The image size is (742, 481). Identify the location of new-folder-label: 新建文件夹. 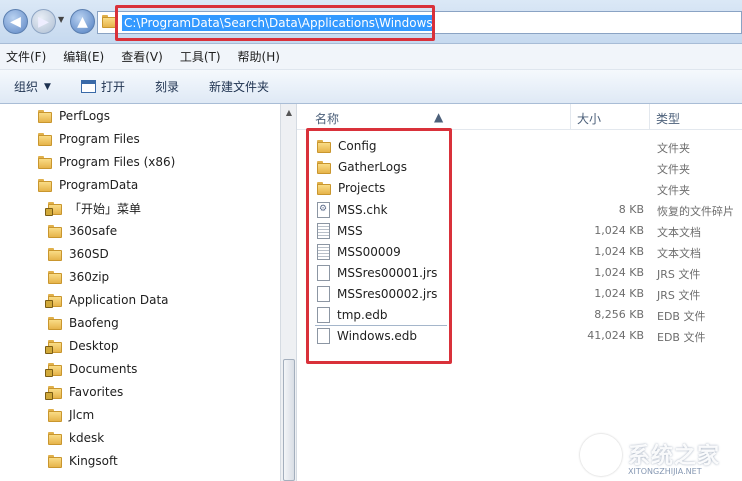
(238, 87).